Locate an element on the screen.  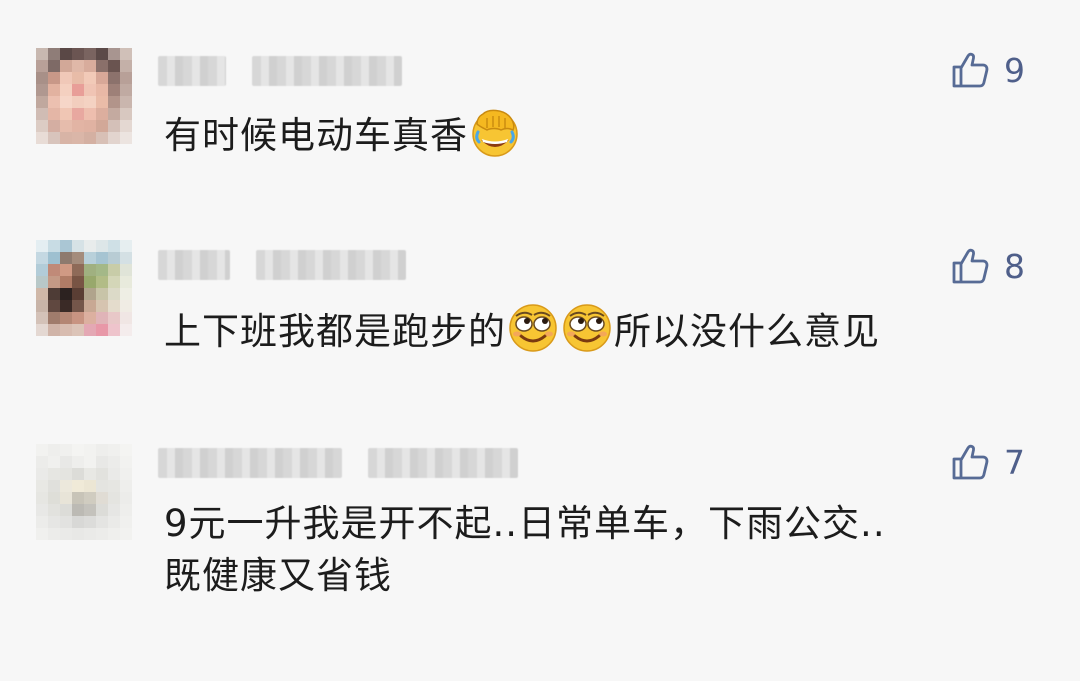
comment-text-line: 9元一升我是开不起..日常单车，下雨公交.. is located at coordinates (525, 523).